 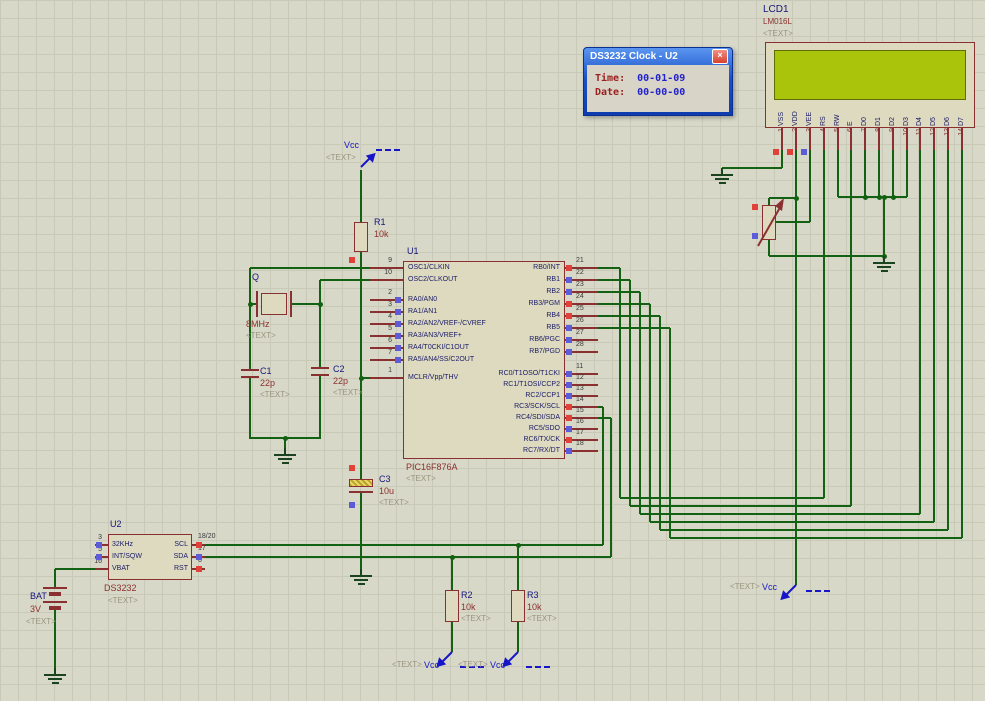 I want to click on u2-pin-number: 17, so click(x=202, y=548).